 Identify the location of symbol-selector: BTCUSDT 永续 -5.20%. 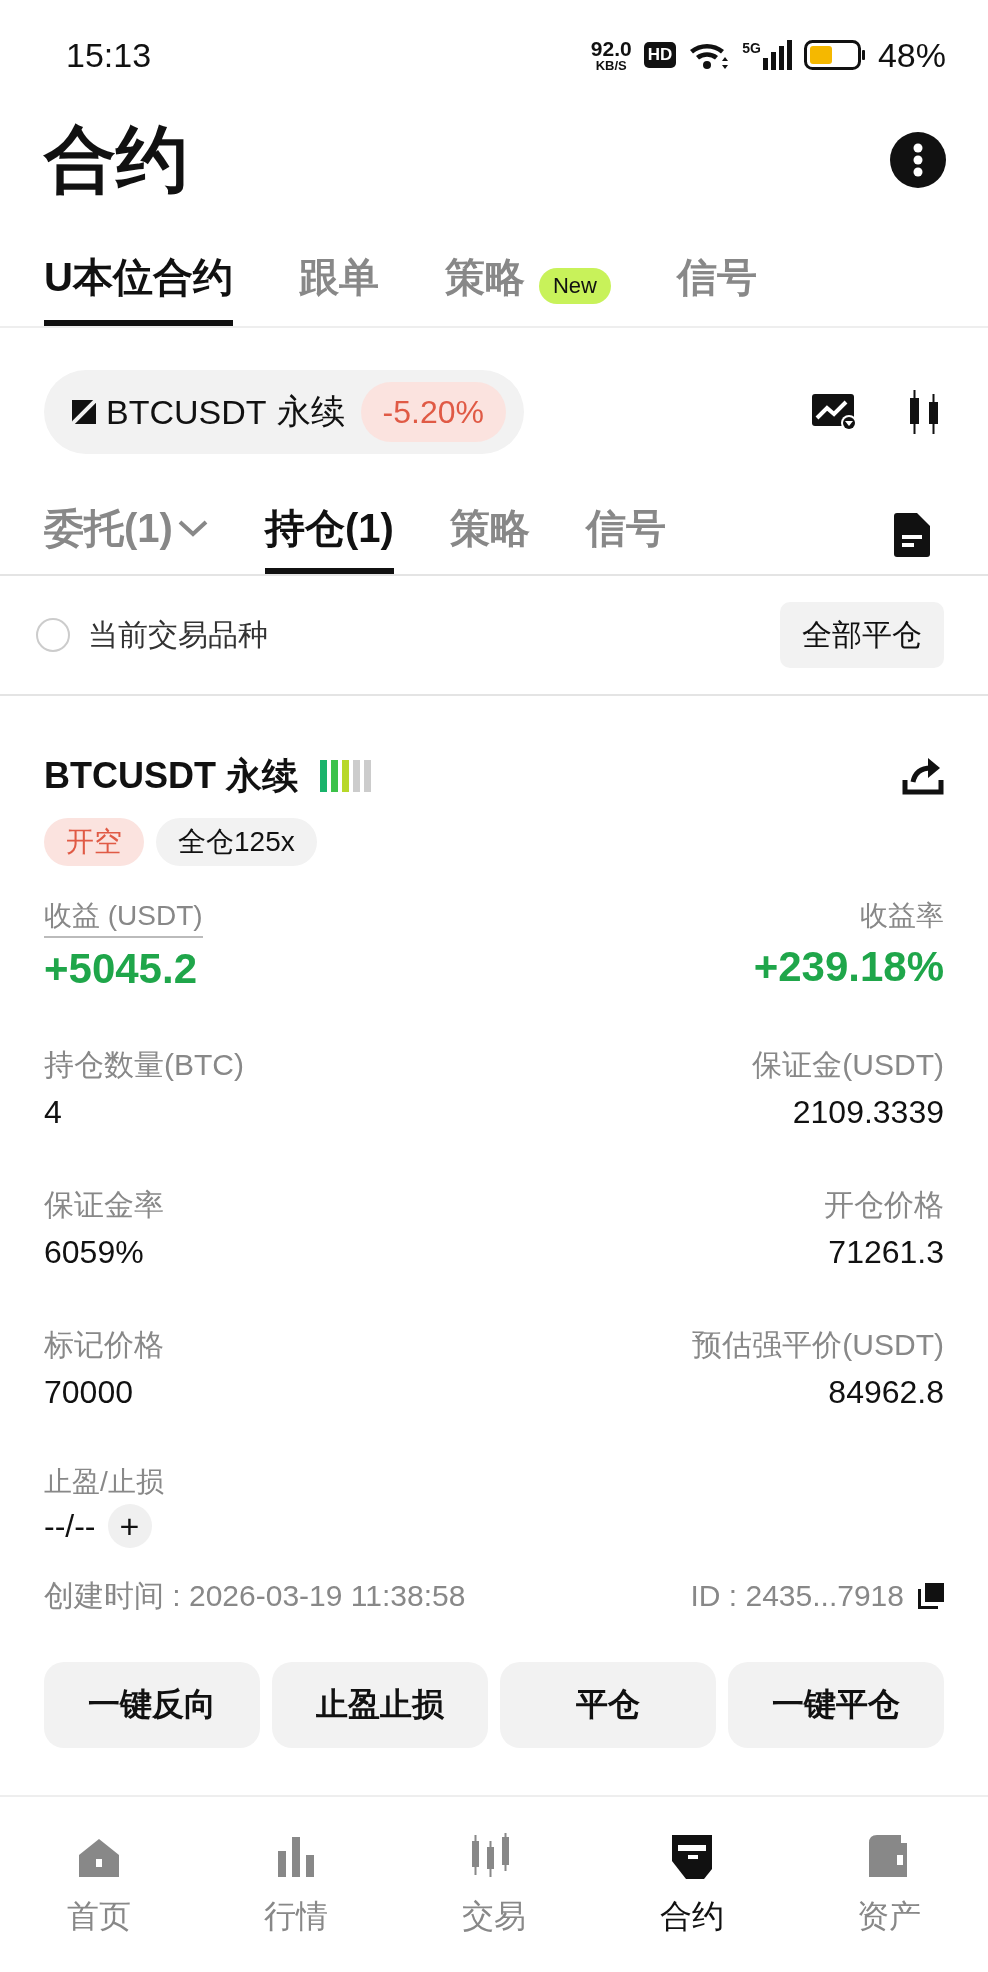
(284, 412).